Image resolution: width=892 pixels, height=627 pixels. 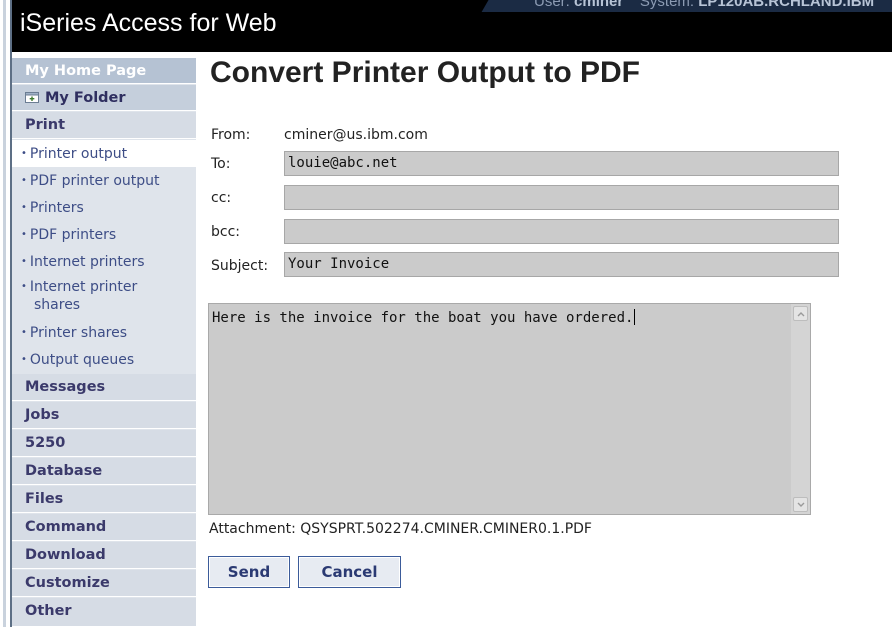 What do you see at coordinates (552, 5) in the screenshot?
I see `user-label: User:` at bounding box center [552, 5].